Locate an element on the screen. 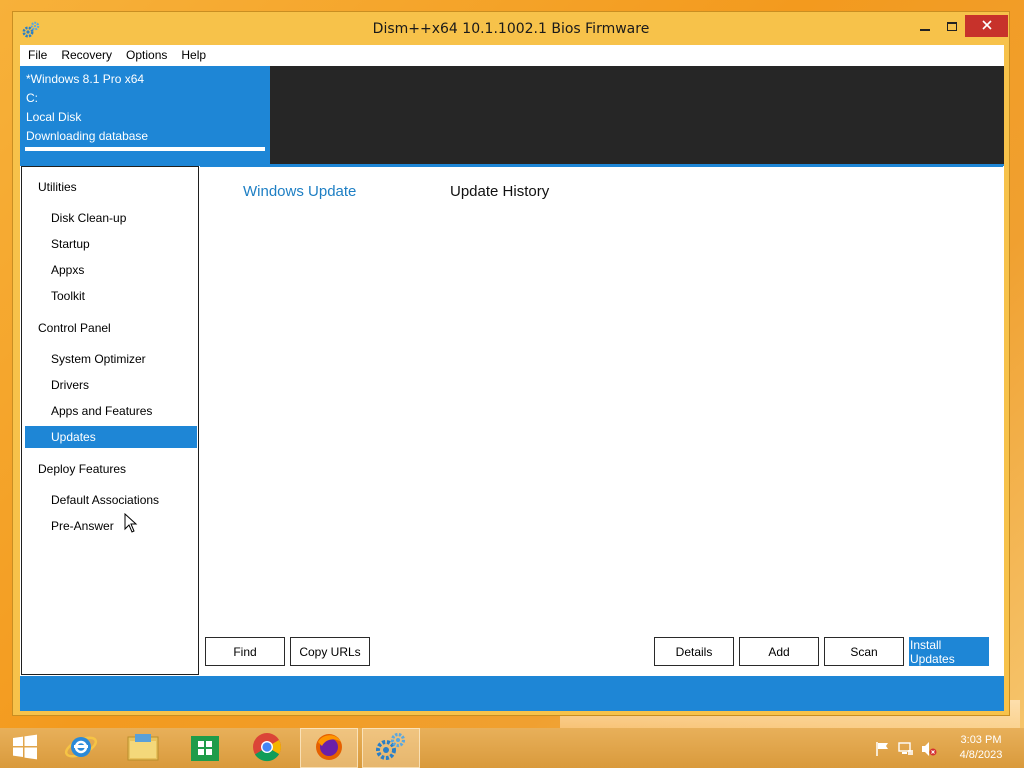 This screenshot has width=1024, height=768. clock-date: 4/8/2023 is located at coordinates (981, 755).